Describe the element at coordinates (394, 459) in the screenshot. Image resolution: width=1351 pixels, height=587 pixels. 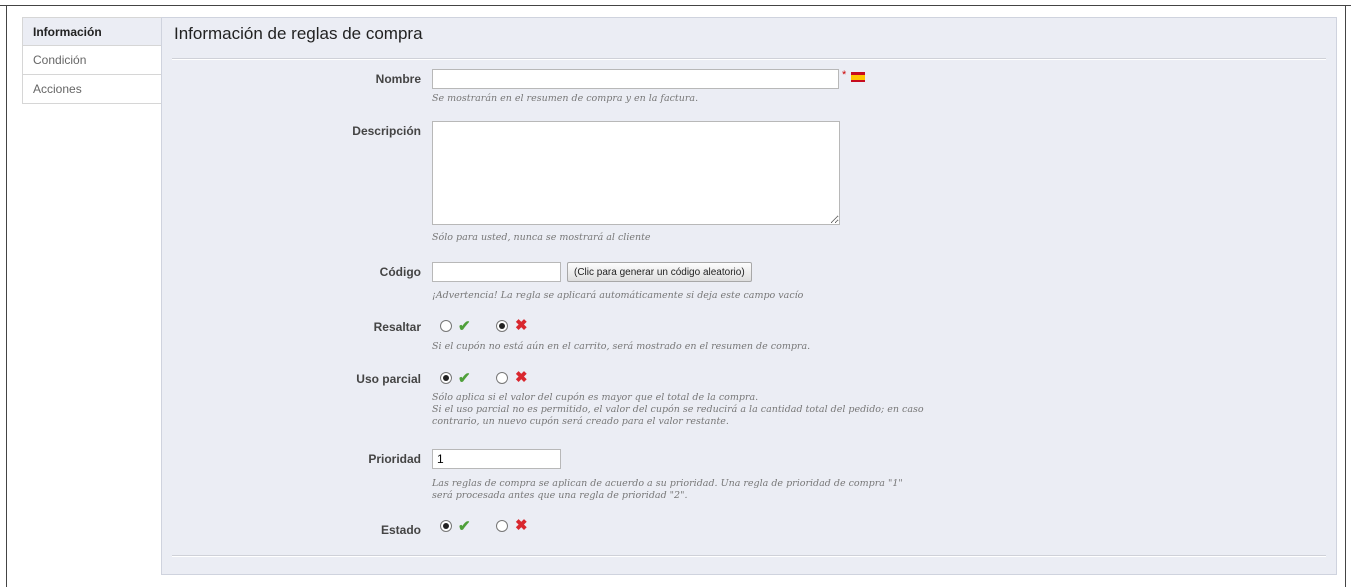
I see `priority-label: Prioridad` at that location.